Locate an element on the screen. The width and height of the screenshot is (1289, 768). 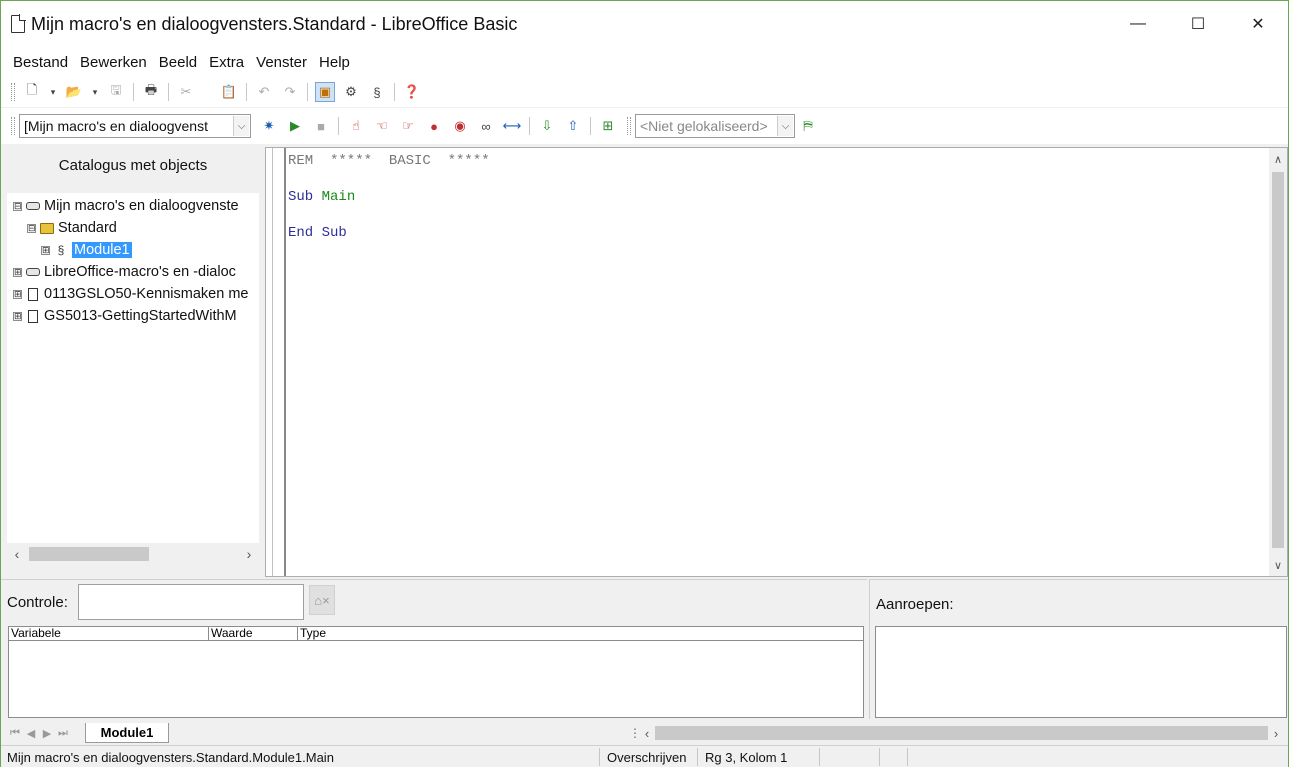
tab-navigation: ⏮ ◀ ▶ ⏭ is located at coordinates (36, 733).